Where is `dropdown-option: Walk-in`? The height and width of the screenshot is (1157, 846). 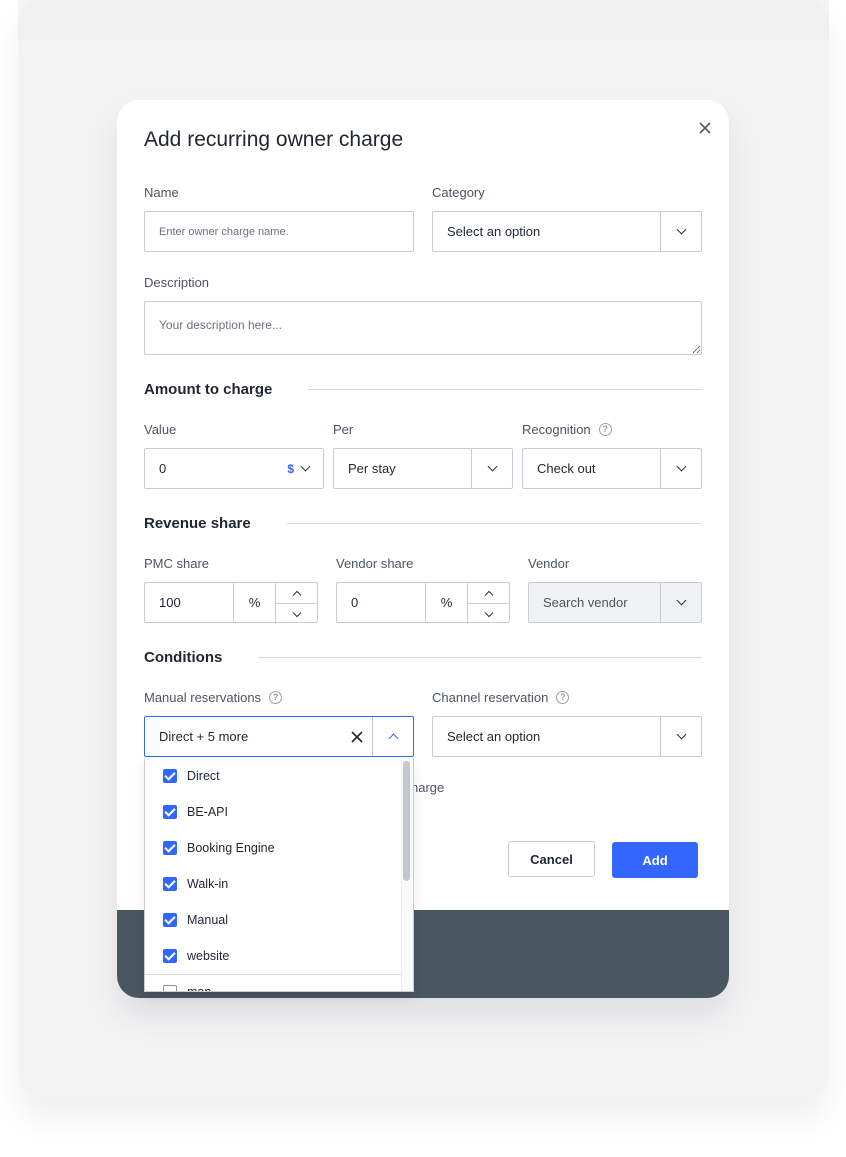
dropdown-option: Walk-in is located at coordinates (273, 884).